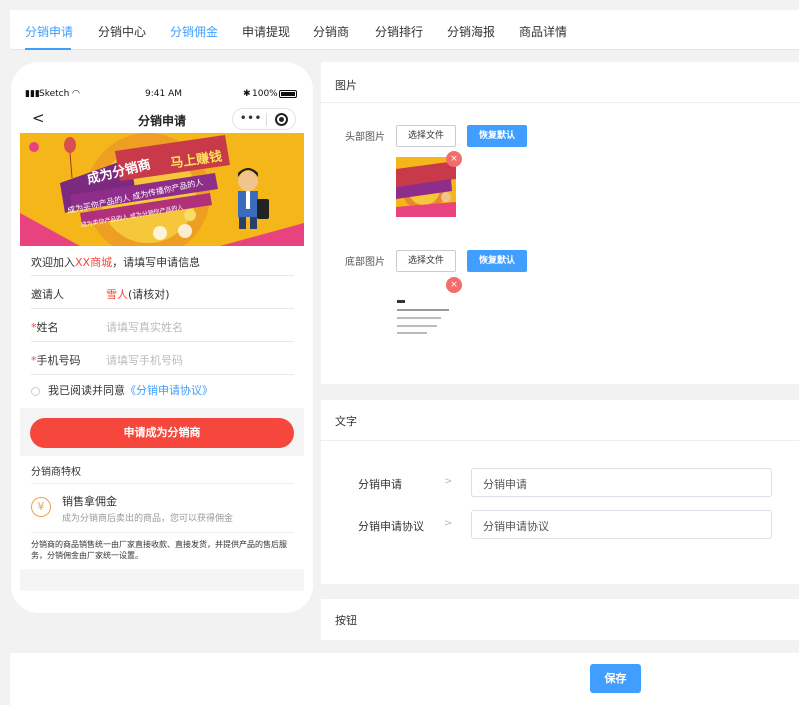 This screenshot has width=799, height=705. Describe the element at coordinates (615, 678) in the screenshot. I see `save-button: 保存` at that location.